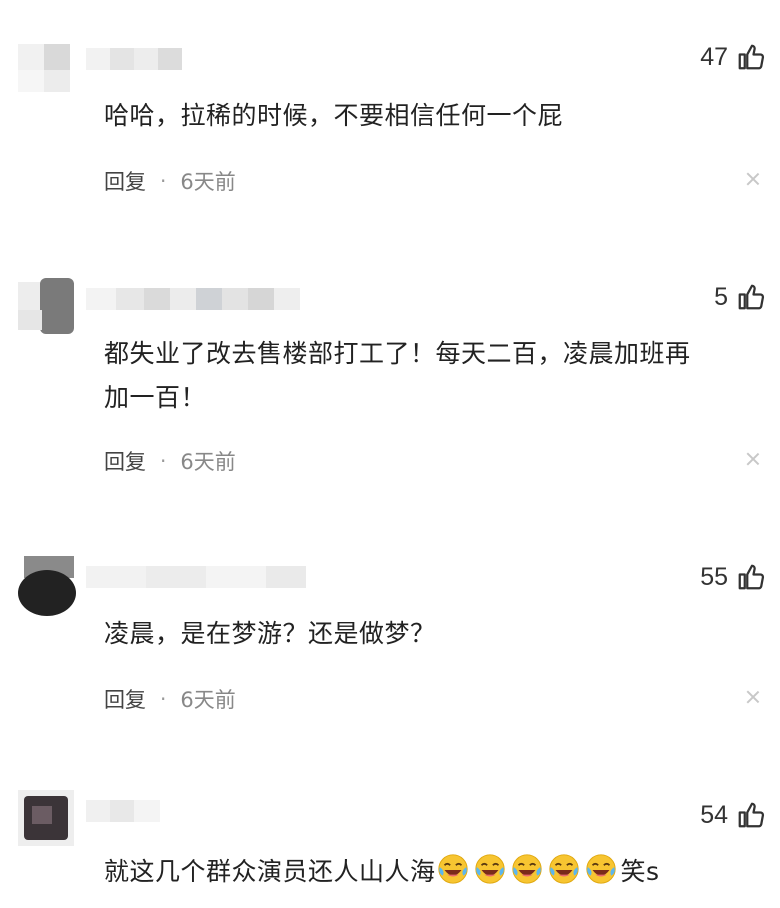 This screenshot has height=908, width=780. What do you see at coordinates (123, 811) in the screenshot?
I see `username-blurred` at bounding box center [123, 811].